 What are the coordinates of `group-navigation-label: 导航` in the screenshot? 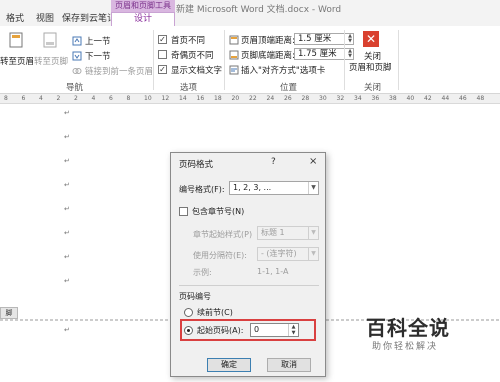 It's located at (75, 88).